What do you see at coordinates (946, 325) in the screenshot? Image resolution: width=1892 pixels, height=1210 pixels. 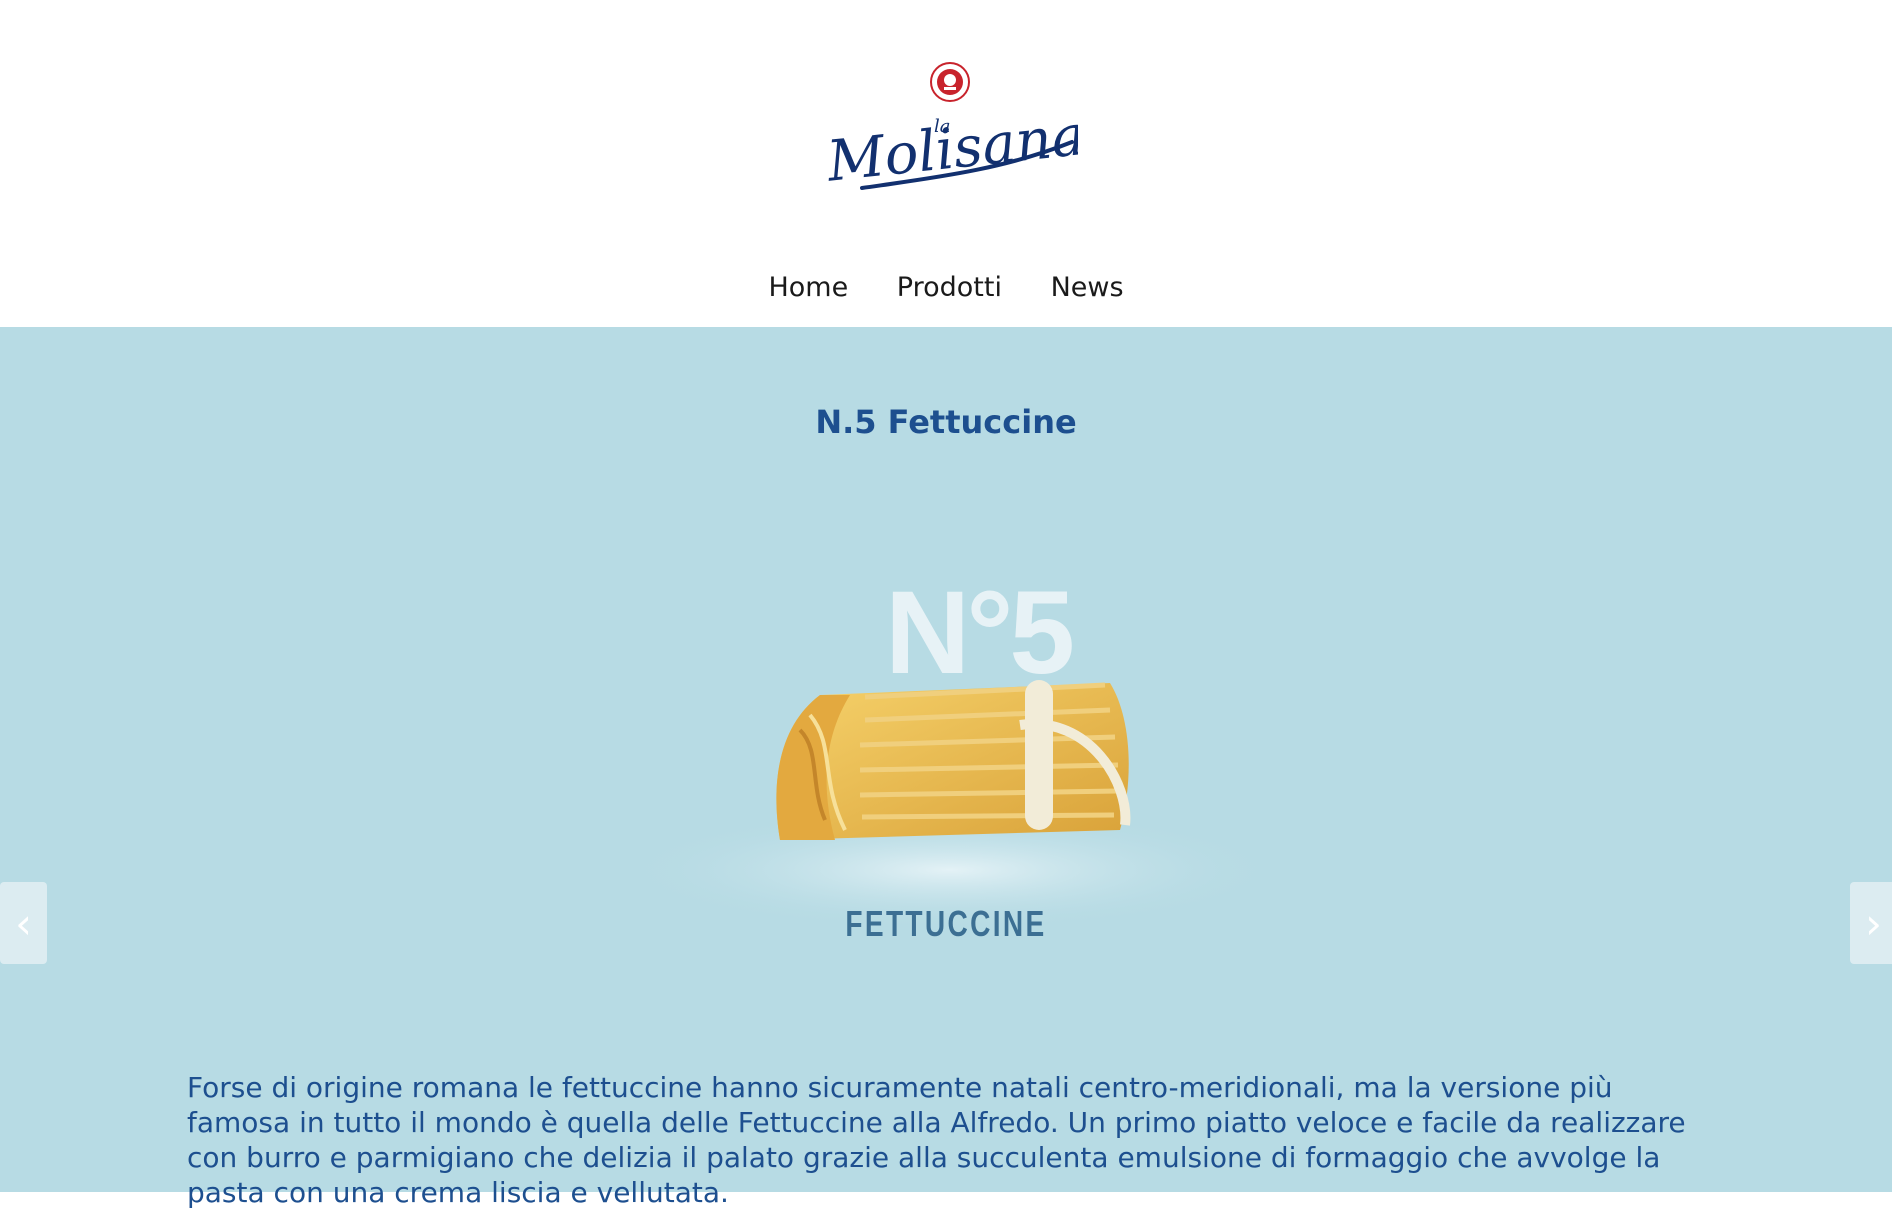 I see `section-divider` at bounding box center [946, 325].